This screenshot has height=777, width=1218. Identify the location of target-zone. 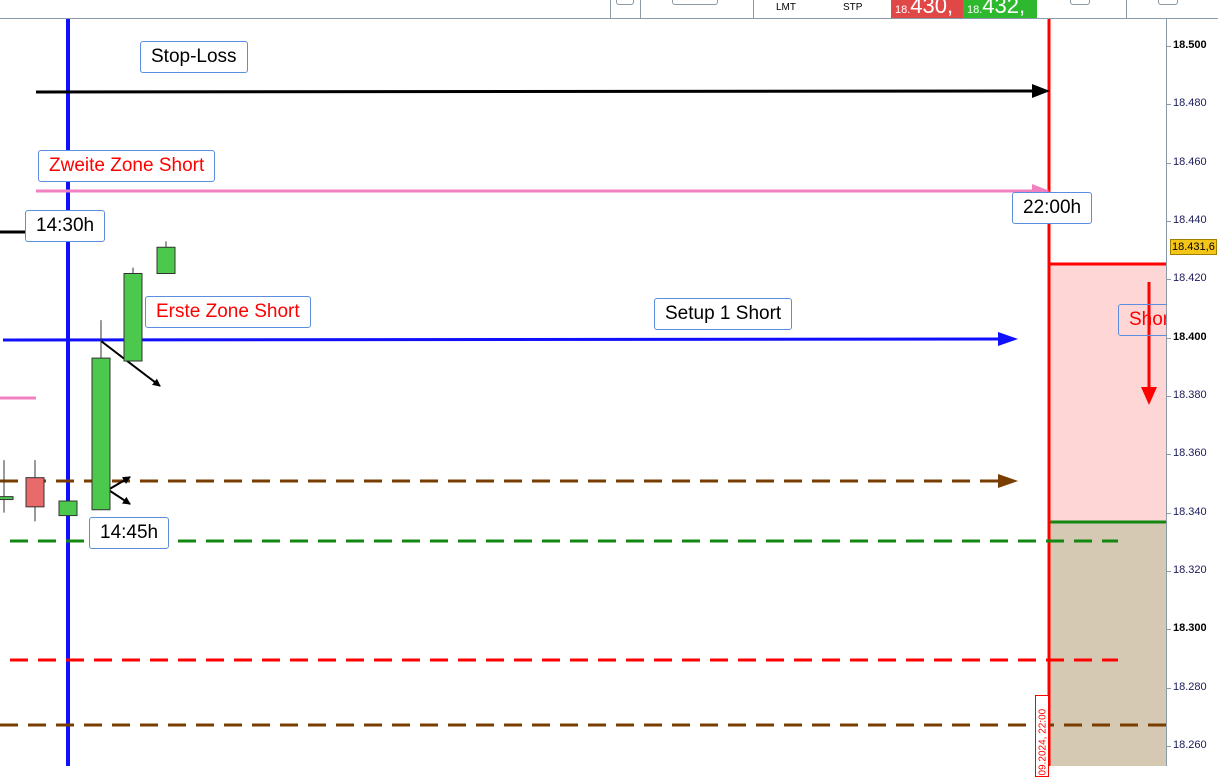
(1107, 644).